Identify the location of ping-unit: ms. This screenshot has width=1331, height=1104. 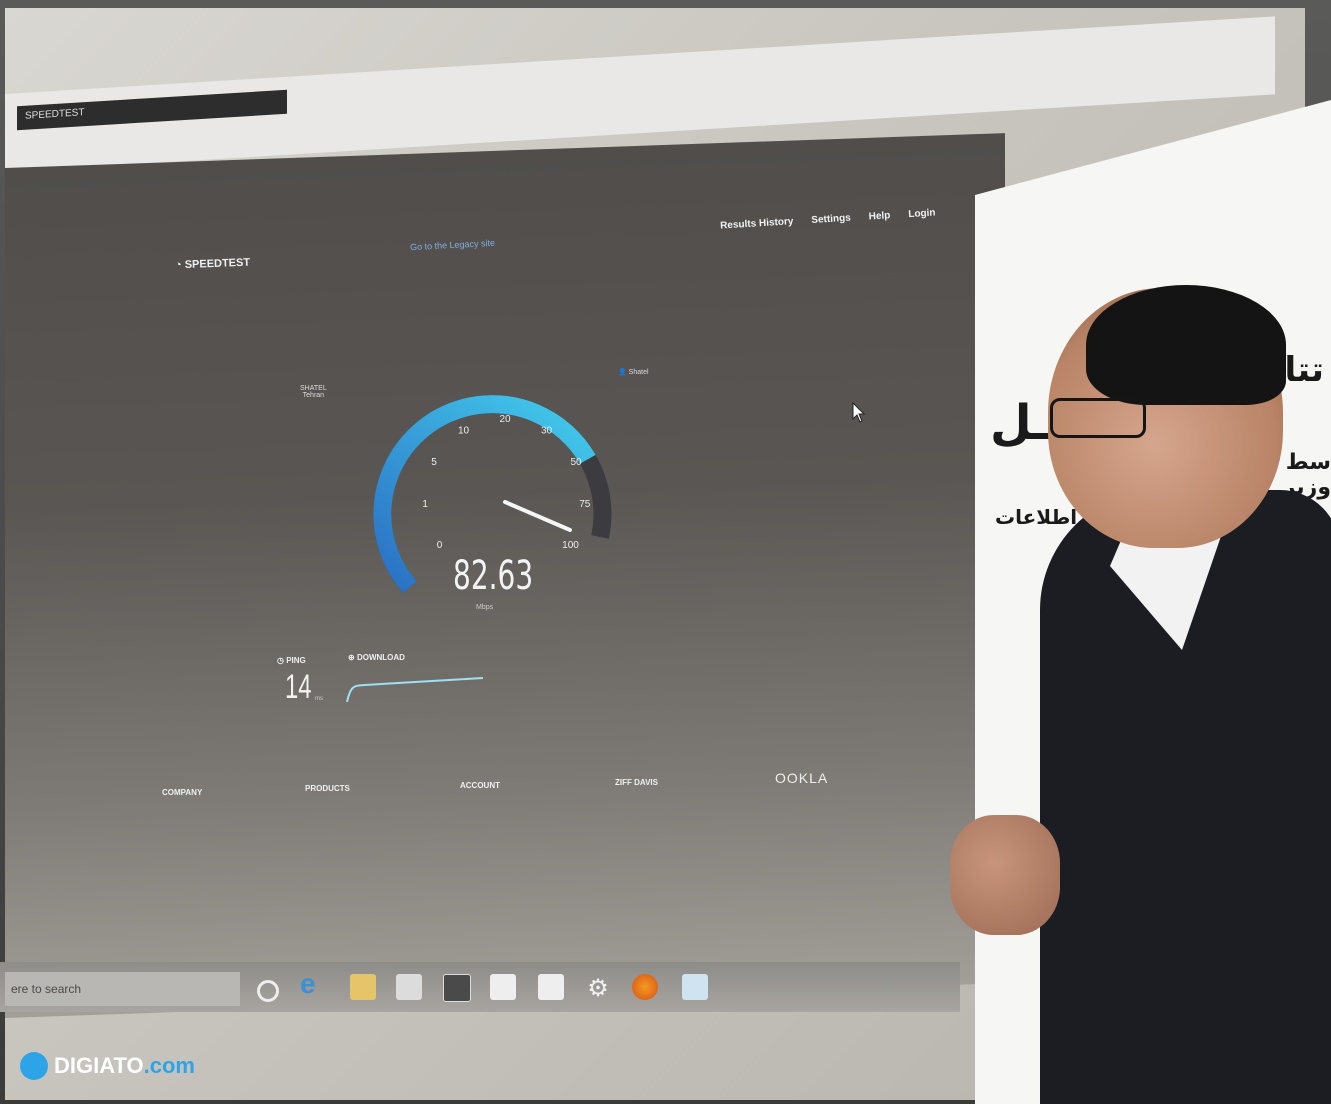
(319, 699).